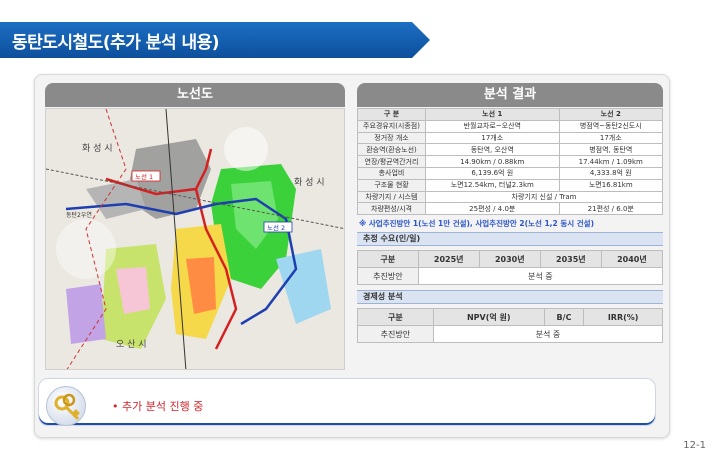 This screenshot has width=720, height=458. I want to click on table-row: 차량편성/시격 25편성 / 4.0분 21편성 / 6.0분, so click(510, 209).